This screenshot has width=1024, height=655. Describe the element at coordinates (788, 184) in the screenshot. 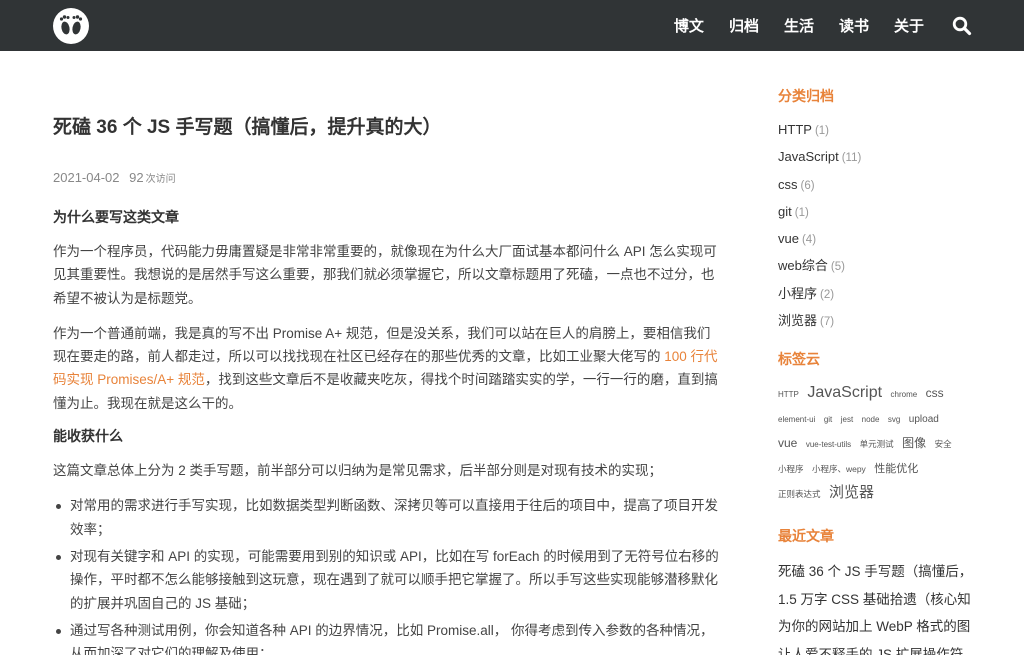

I see `category-name: css` at that location.